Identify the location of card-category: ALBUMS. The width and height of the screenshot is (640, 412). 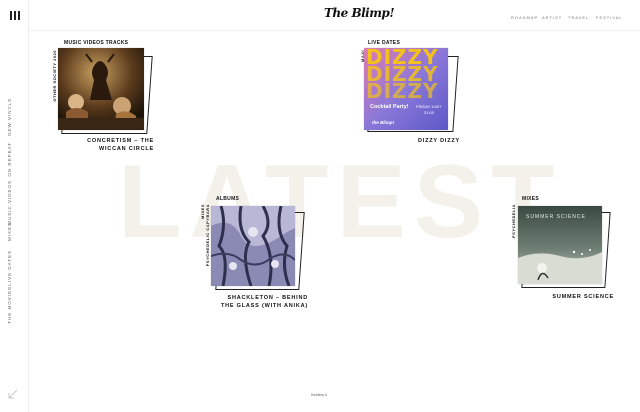
(227, 199).